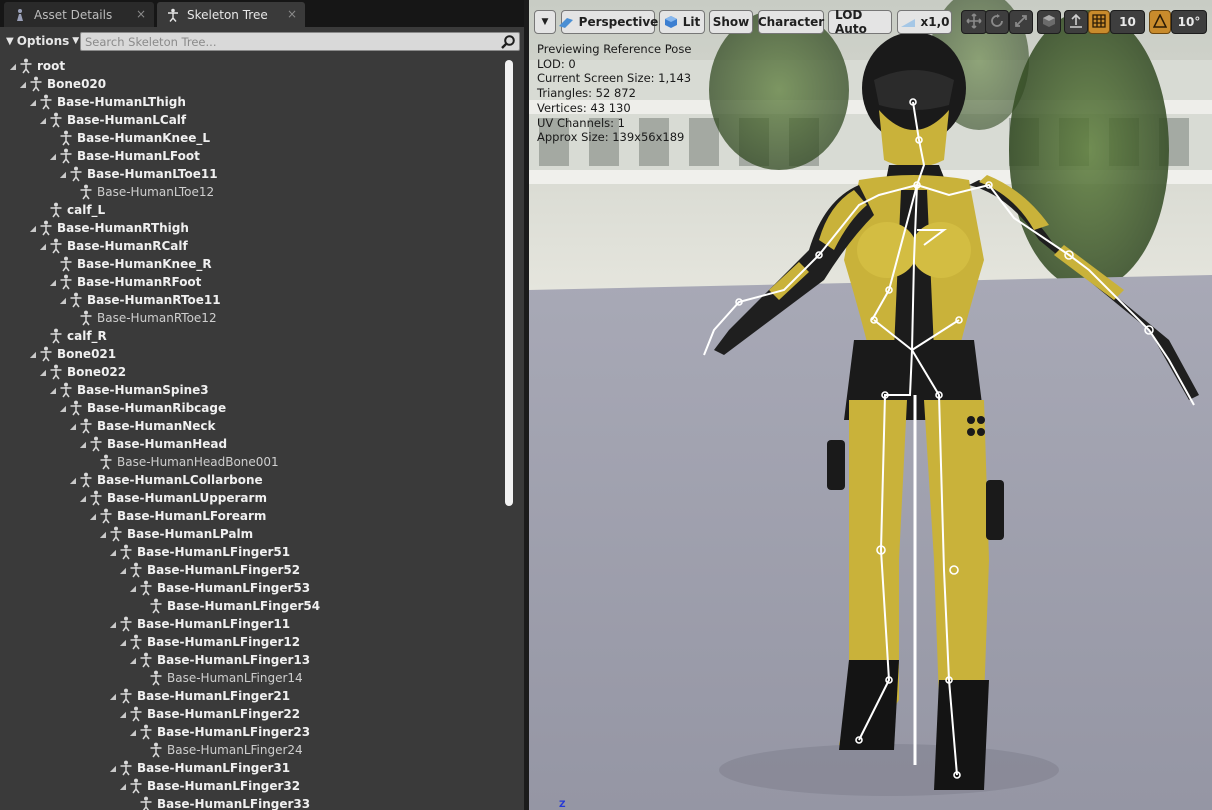 The image size is (1212, 810). Describe the element at coordinates (142, 318) in the screenshot. I see `tree-row: Base-HumanRToe12` at that location.